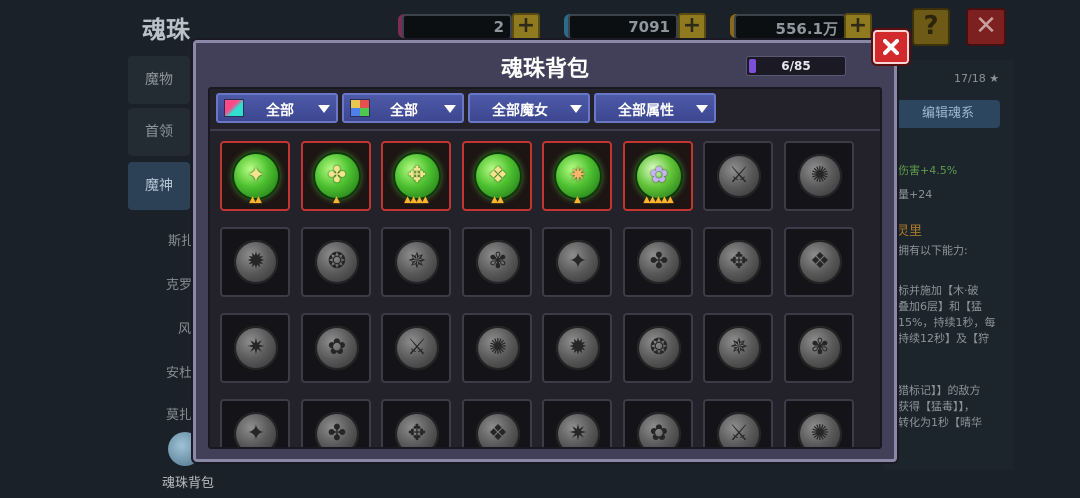 The width and height of the screenshot is (1080, 498). What do you see at coordinates (858, 27) in the screenshot?
I see `add-coin-button: +` at bounding box center [858, 27].